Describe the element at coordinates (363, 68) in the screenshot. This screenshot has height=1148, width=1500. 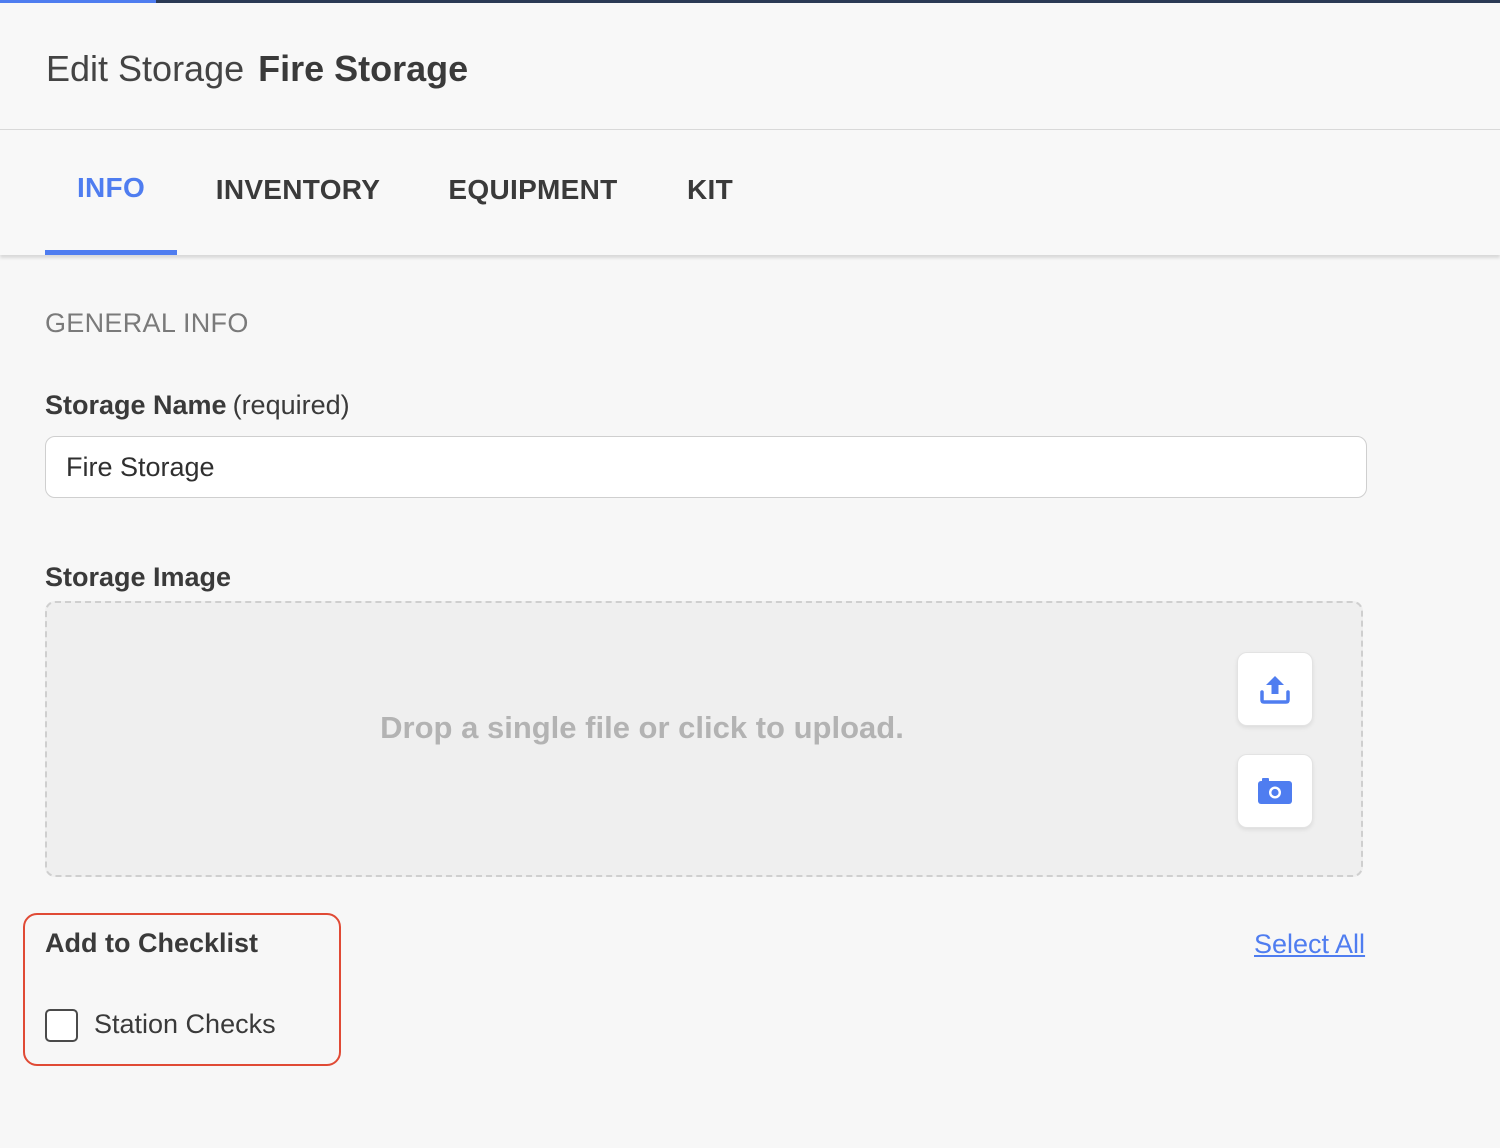
I see `page-title-storage-name: Fire Storage` at that location.